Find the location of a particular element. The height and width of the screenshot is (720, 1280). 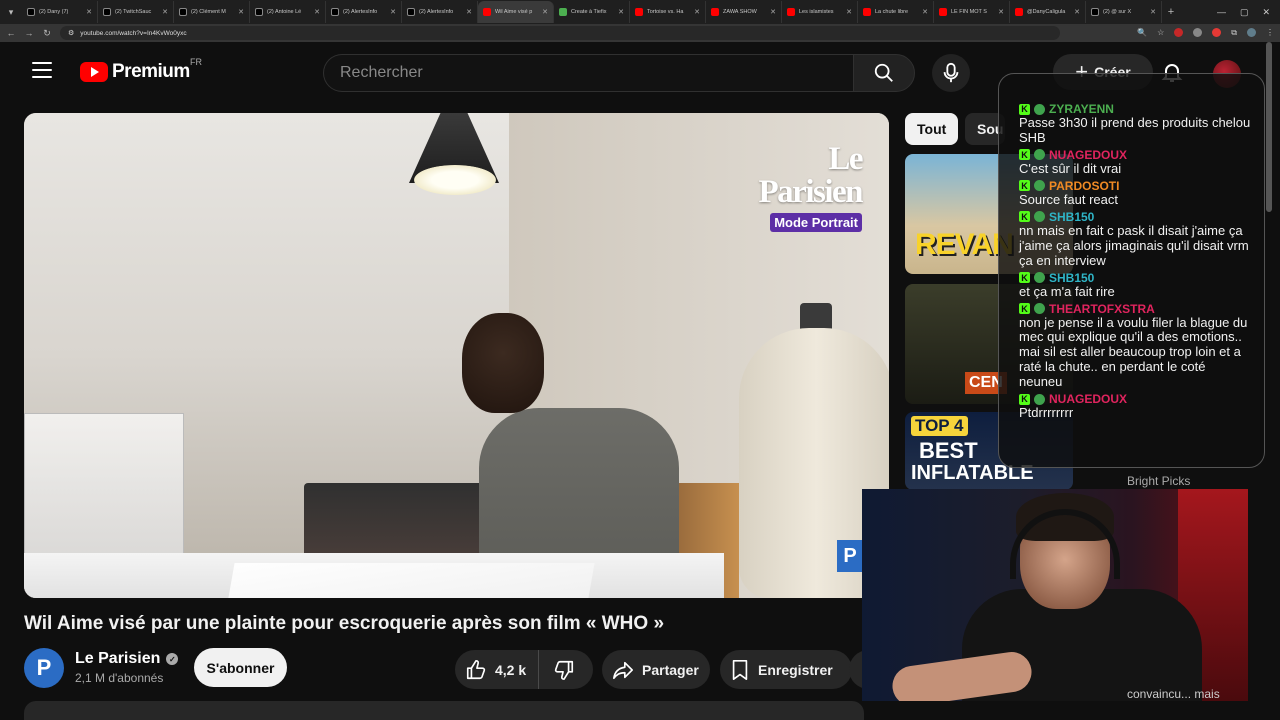

new-tab-button: + is located at coordinates (1171, 12).